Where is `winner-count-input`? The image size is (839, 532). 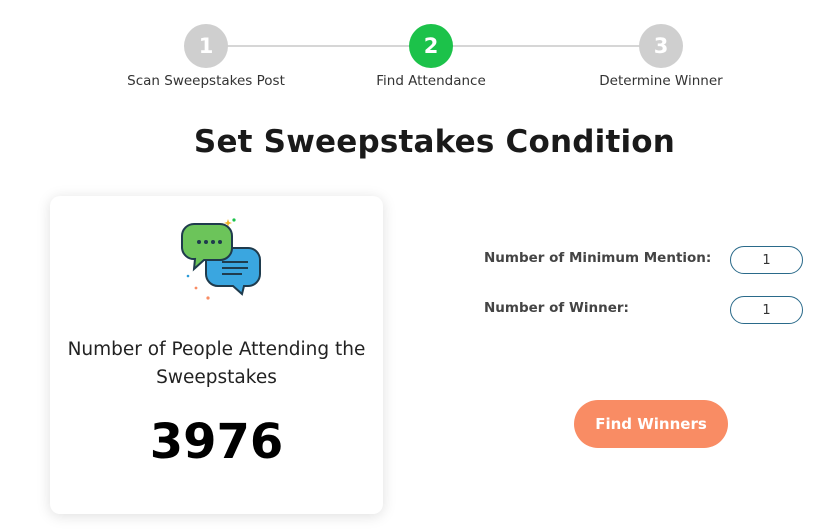 winner-count-input is located at coordinates (766, 310).